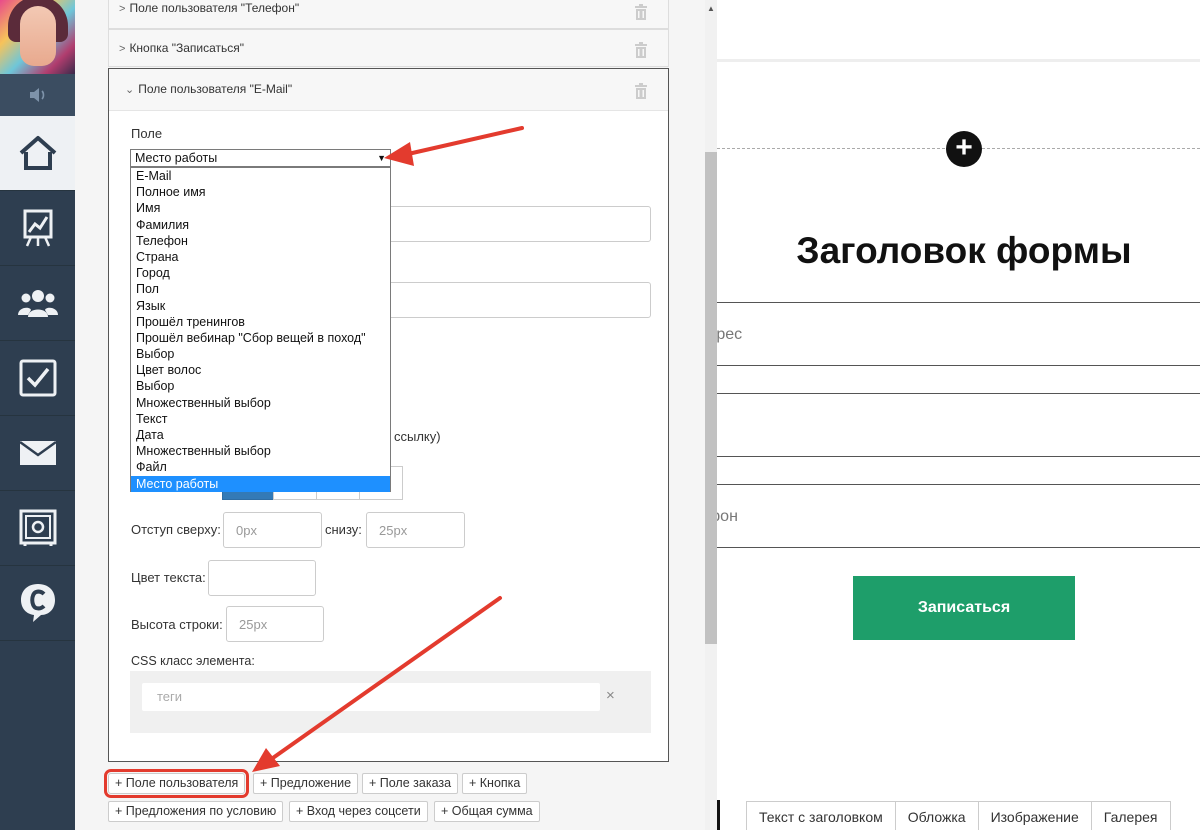 The image size is (1200, 830). What do you see at coordinates (272, 530) in the screenshot?
I see `margin-top-input: 0px` at bounding box center [272, 530].